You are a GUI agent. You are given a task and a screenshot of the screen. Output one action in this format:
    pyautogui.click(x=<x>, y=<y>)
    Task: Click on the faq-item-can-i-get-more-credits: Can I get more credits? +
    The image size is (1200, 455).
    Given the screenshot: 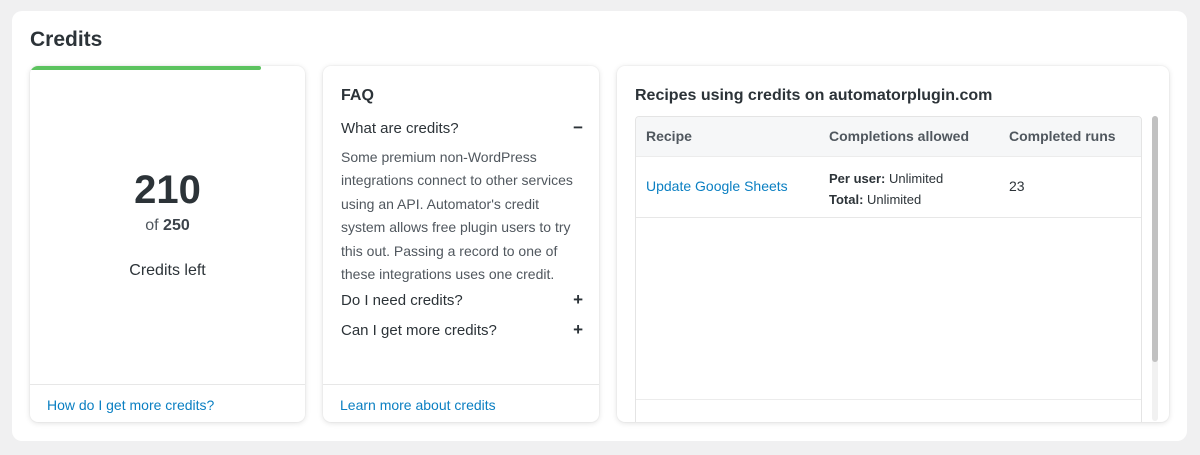 What is the action you would take?
    pyautogui.click(x=462, y=330)
    